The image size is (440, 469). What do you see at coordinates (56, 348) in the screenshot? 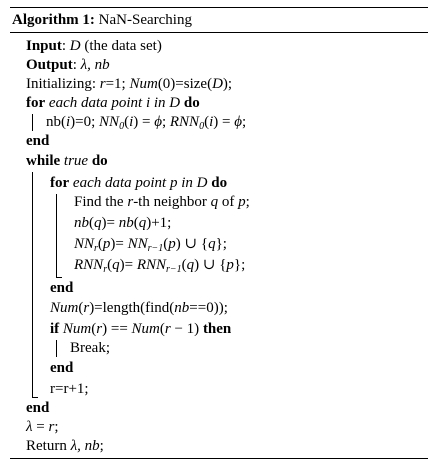
I see `if-bar` at bounding box center [56, 348].